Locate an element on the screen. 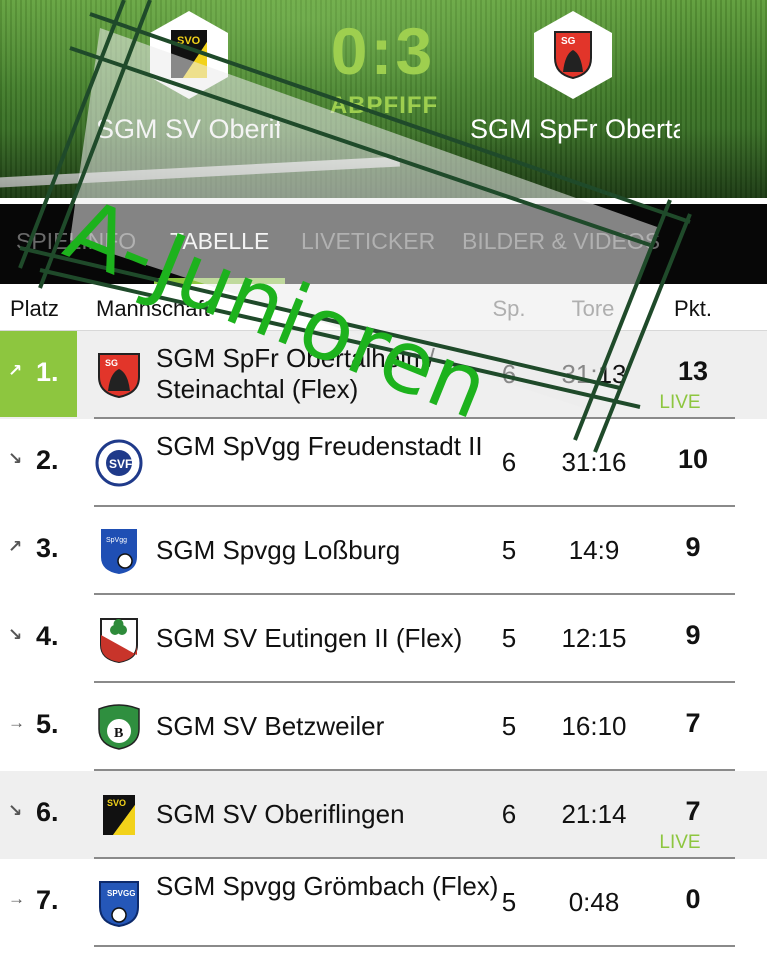 This screenshot has width=767, height=960. team-name: SGM SV Eutingen II (Flex) is located at coordinates (309, 638).